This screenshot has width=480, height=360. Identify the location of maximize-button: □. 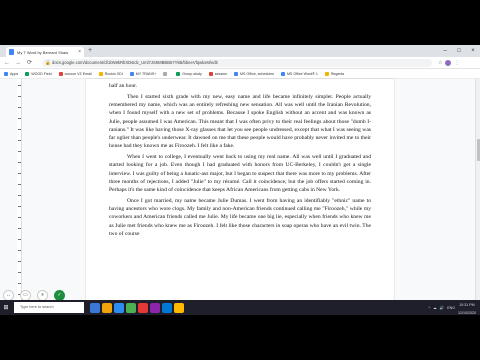
(459, 51).